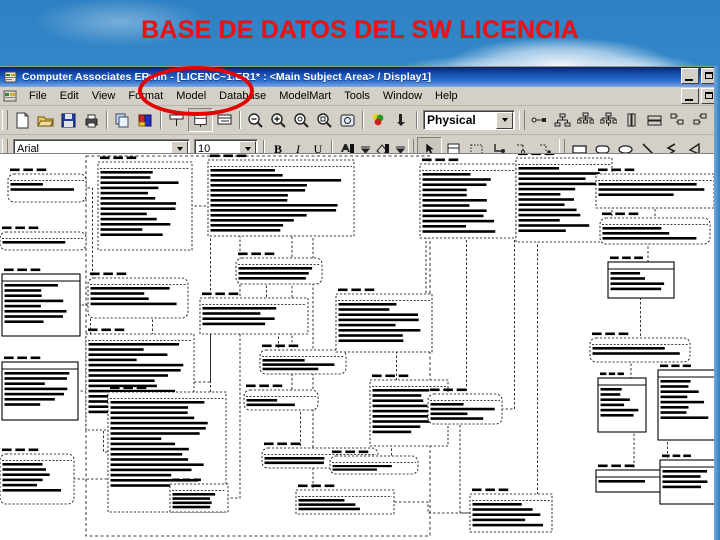  Describe the element at coordinates (305, 96) in the screenshot. I see `menu-item-modelmart: ModelMart` at that location.